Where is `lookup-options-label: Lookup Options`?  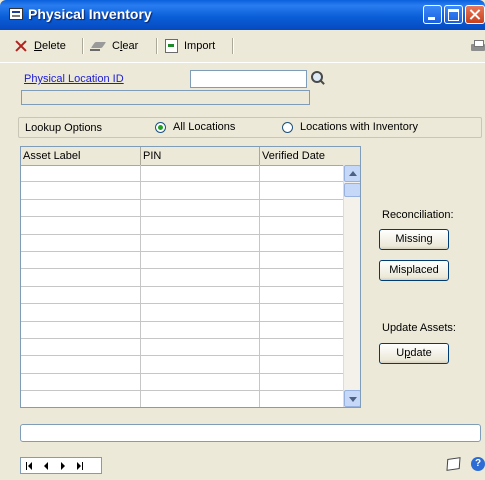
lookup-options-label: Lookup Options is located at coordinates (64, 128).